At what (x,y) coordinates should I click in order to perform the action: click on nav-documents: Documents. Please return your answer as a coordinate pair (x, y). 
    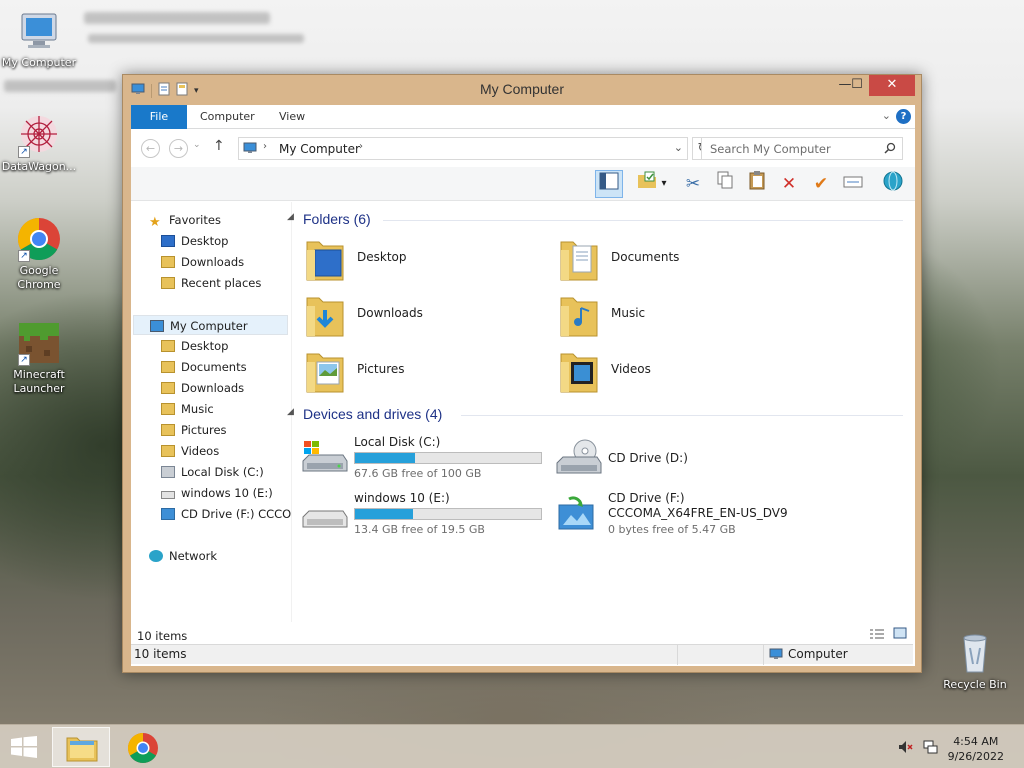
    Looking at the image, I should click on (204, 367).